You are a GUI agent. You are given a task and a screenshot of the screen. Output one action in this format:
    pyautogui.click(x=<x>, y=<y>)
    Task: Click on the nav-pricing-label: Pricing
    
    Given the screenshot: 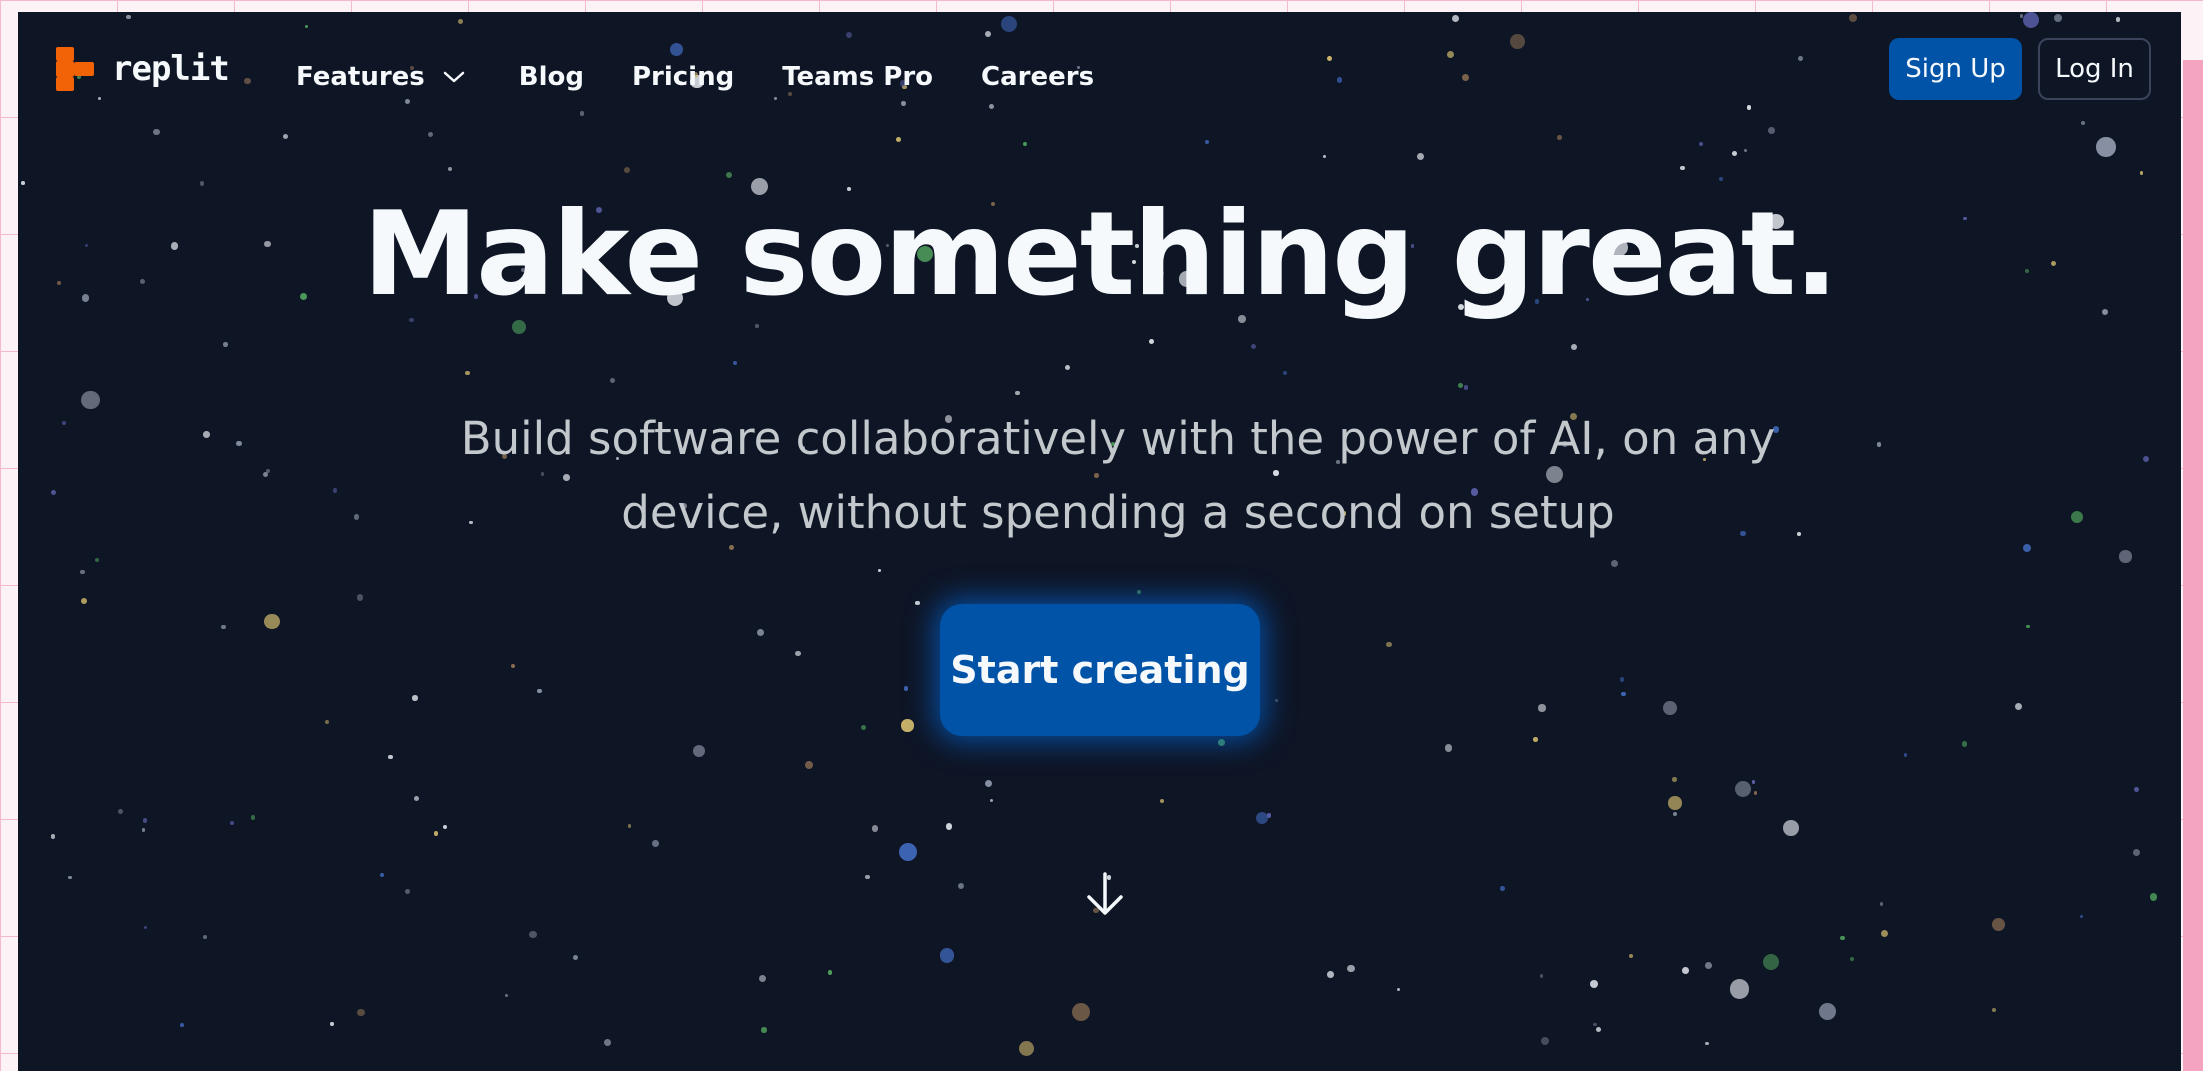 What is the action you would take?
    pyautogui.click(x=683, y=77)
    